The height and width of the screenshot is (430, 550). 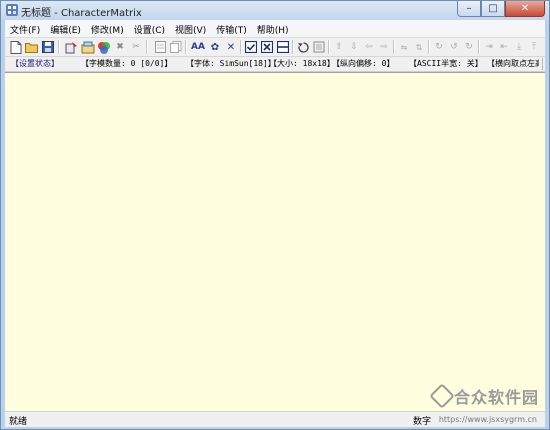 I want to click on shift-left-icon: ⇤, so click(x=504, y=47).